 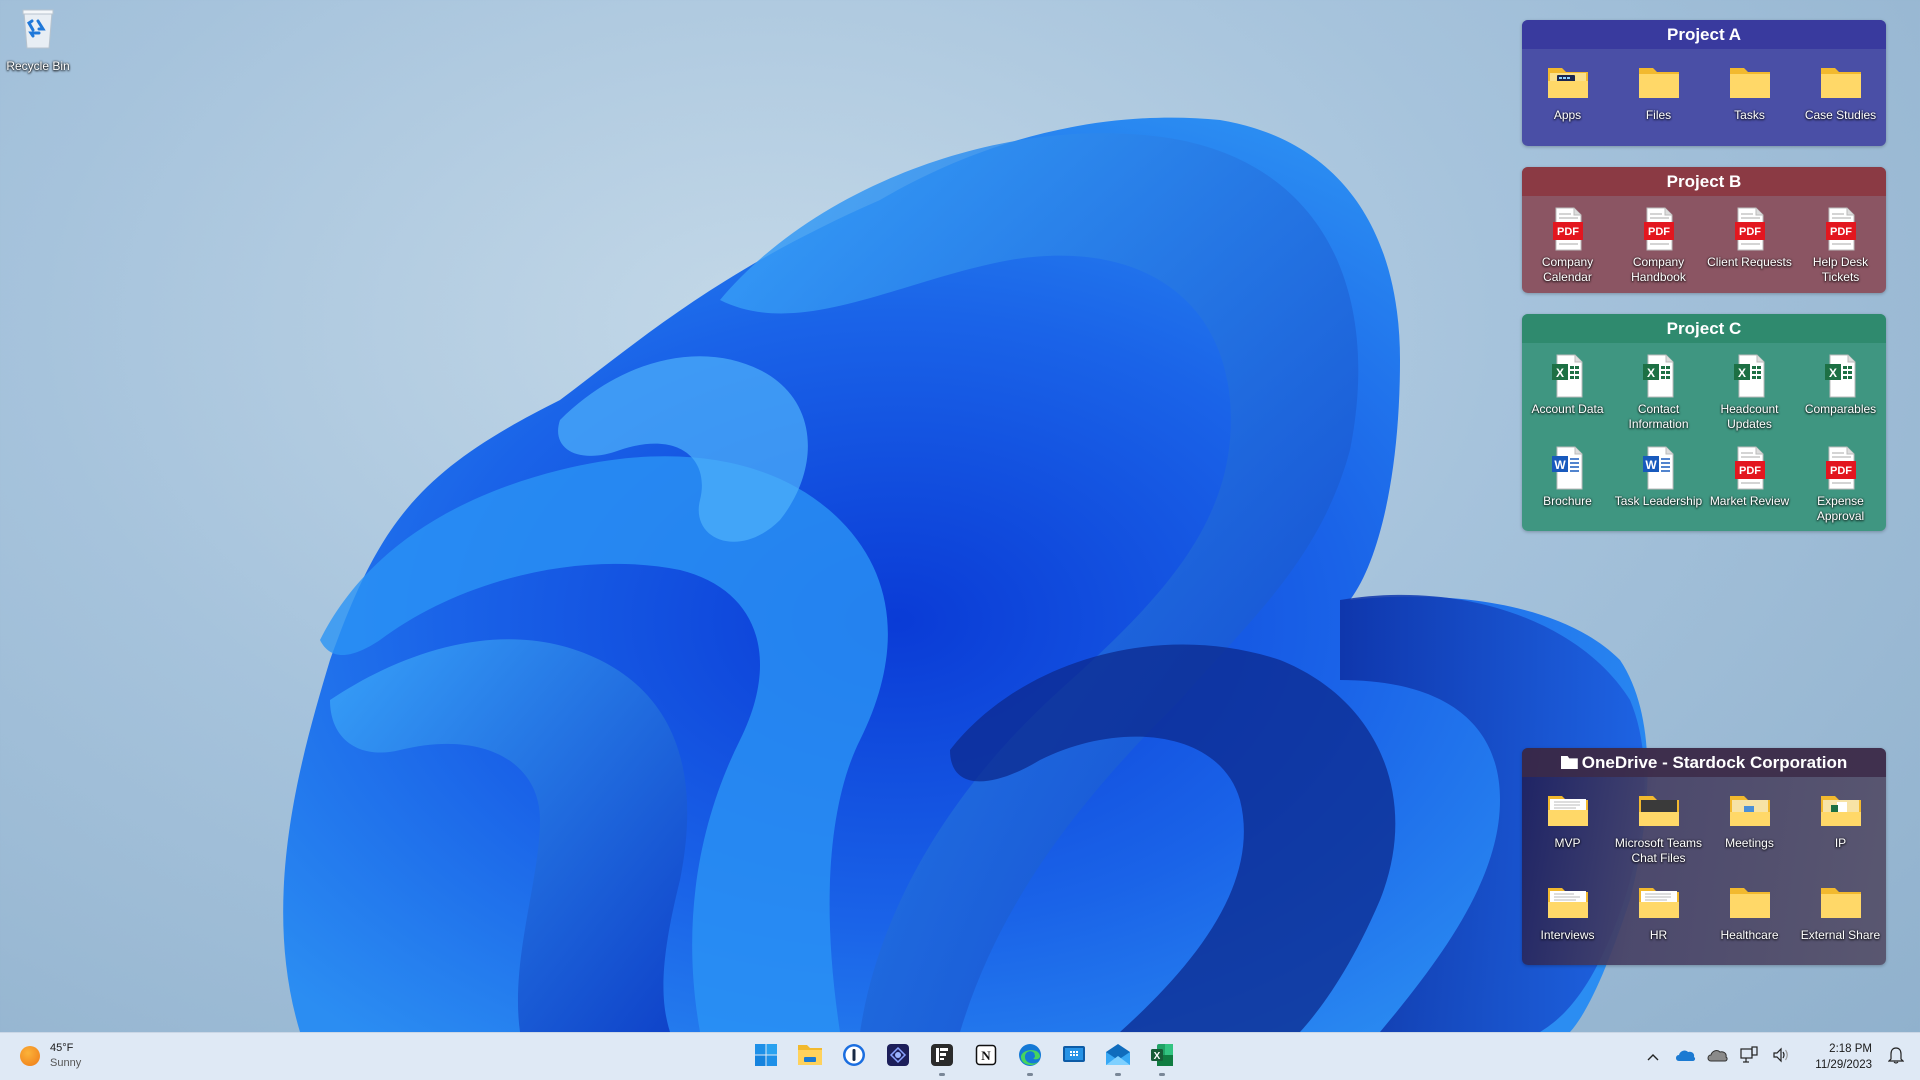 I want to click on fence-item-help-desk-tickets: PDF Help Desk Tickets, so click(x=1840, y=248).